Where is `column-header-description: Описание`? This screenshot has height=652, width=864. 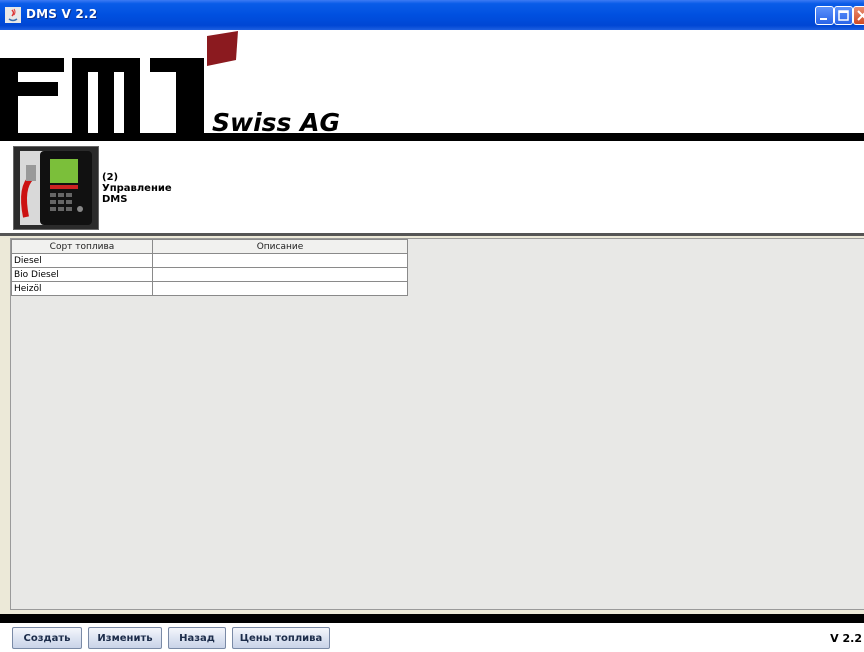
column-header-description: Описание is located at coordinates (280, 246).